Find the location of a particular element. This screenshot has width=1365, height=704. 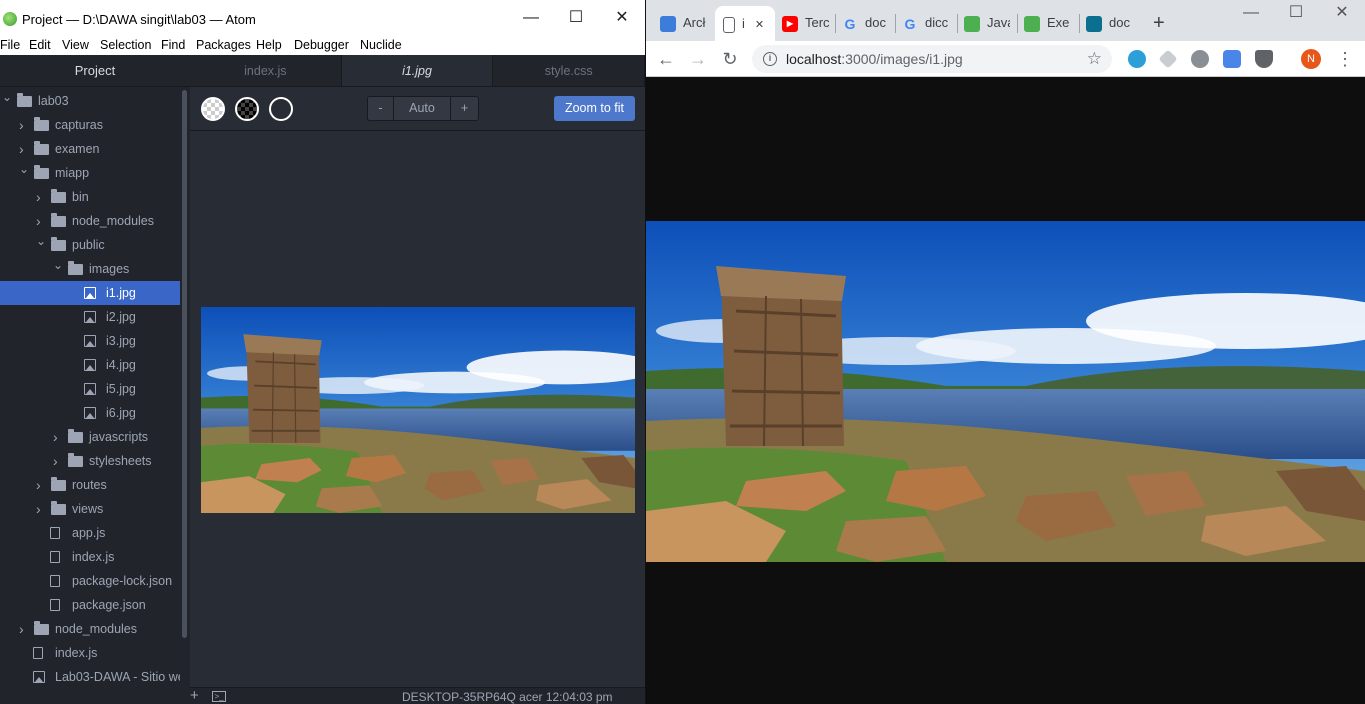

tree-item: i1.jpg is located at coordinates (90, 293).